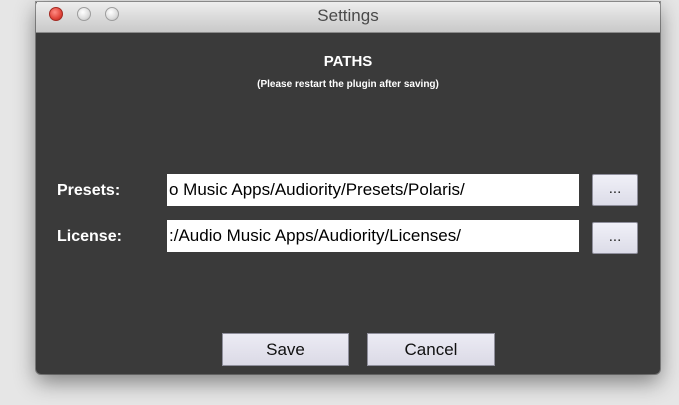 The height and width of the screenshot is (405, 679). Describe the element at coordinates (89, 236) in the screenshot. I see `license-label: License:` at that location.